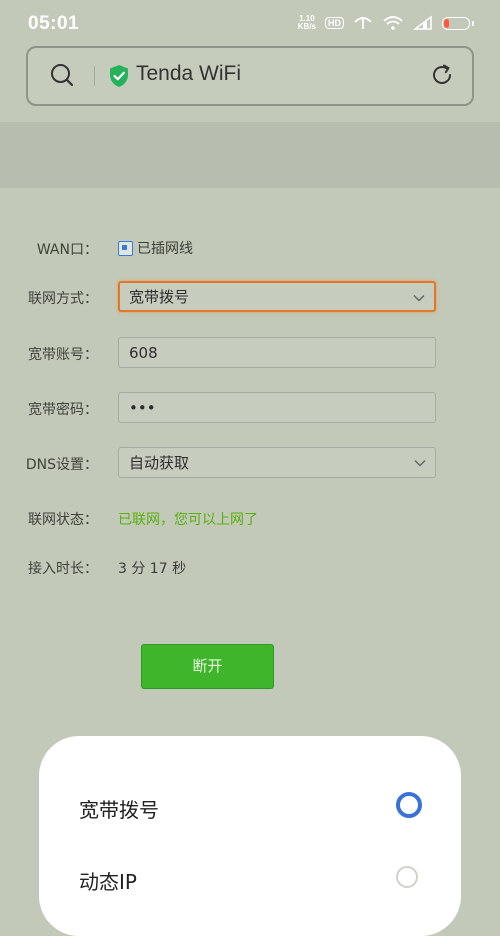  Describe the element at coordinates (94, 76) in the screenshot. I see `address-divider` at that location.